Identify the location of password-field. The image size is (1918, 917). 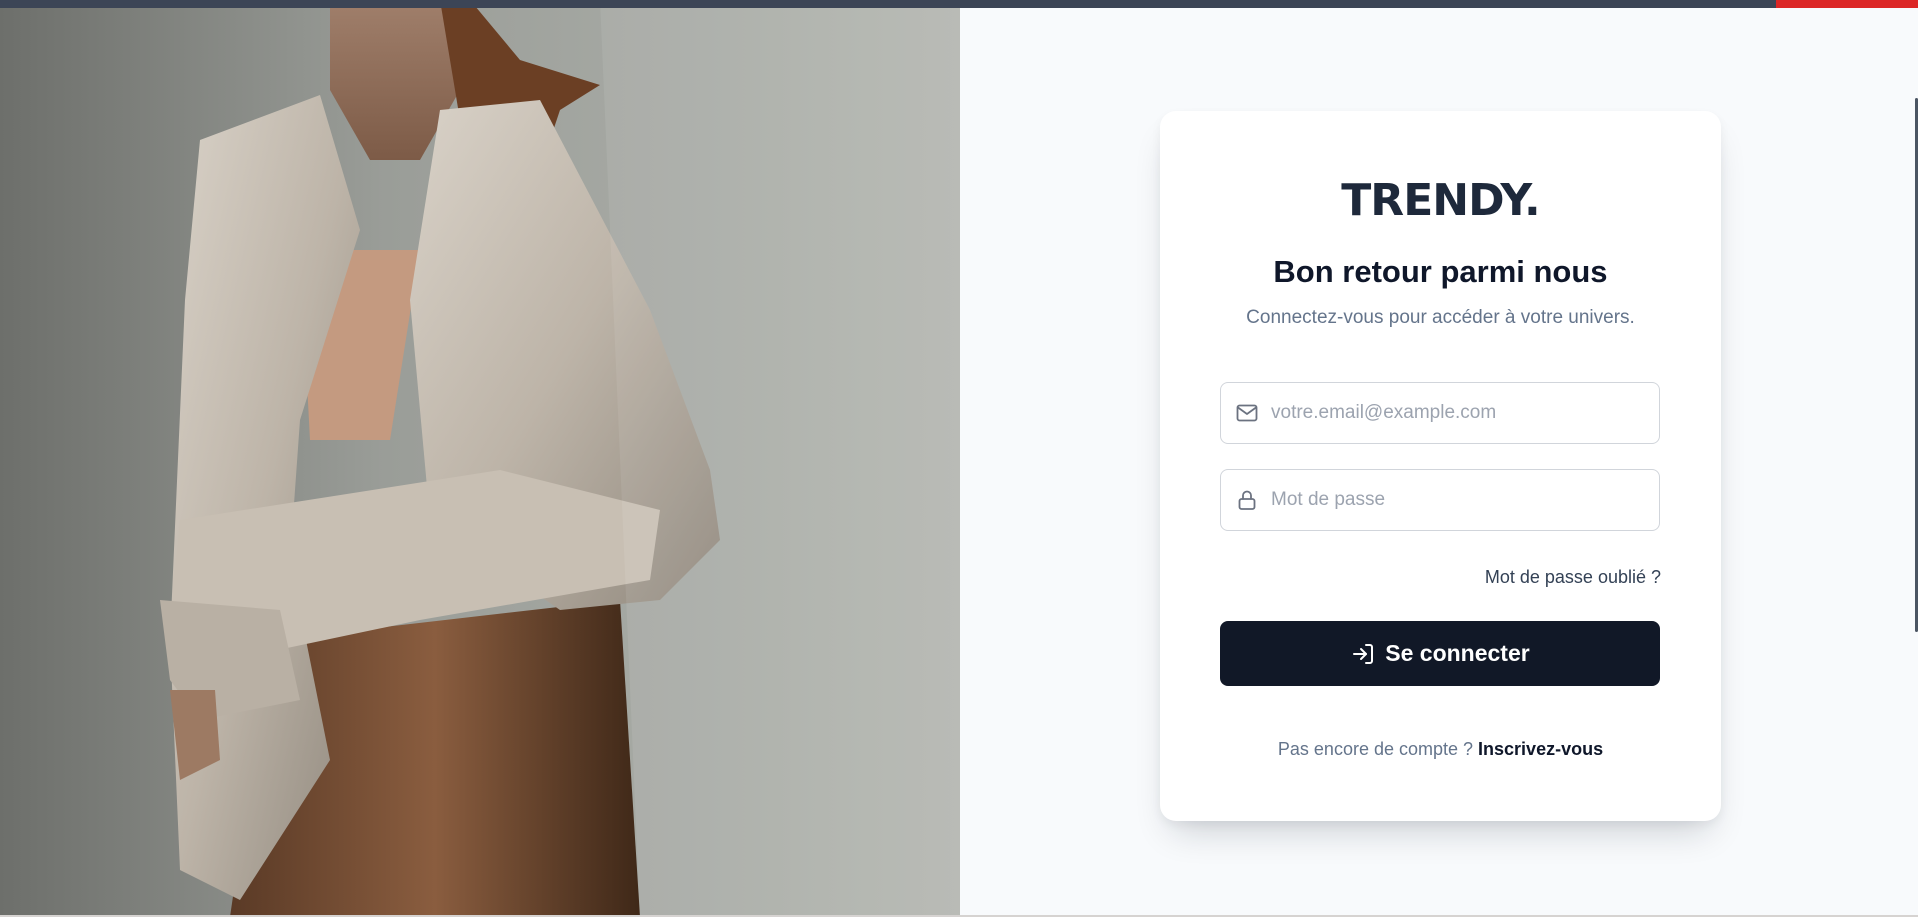
(1440, 500).